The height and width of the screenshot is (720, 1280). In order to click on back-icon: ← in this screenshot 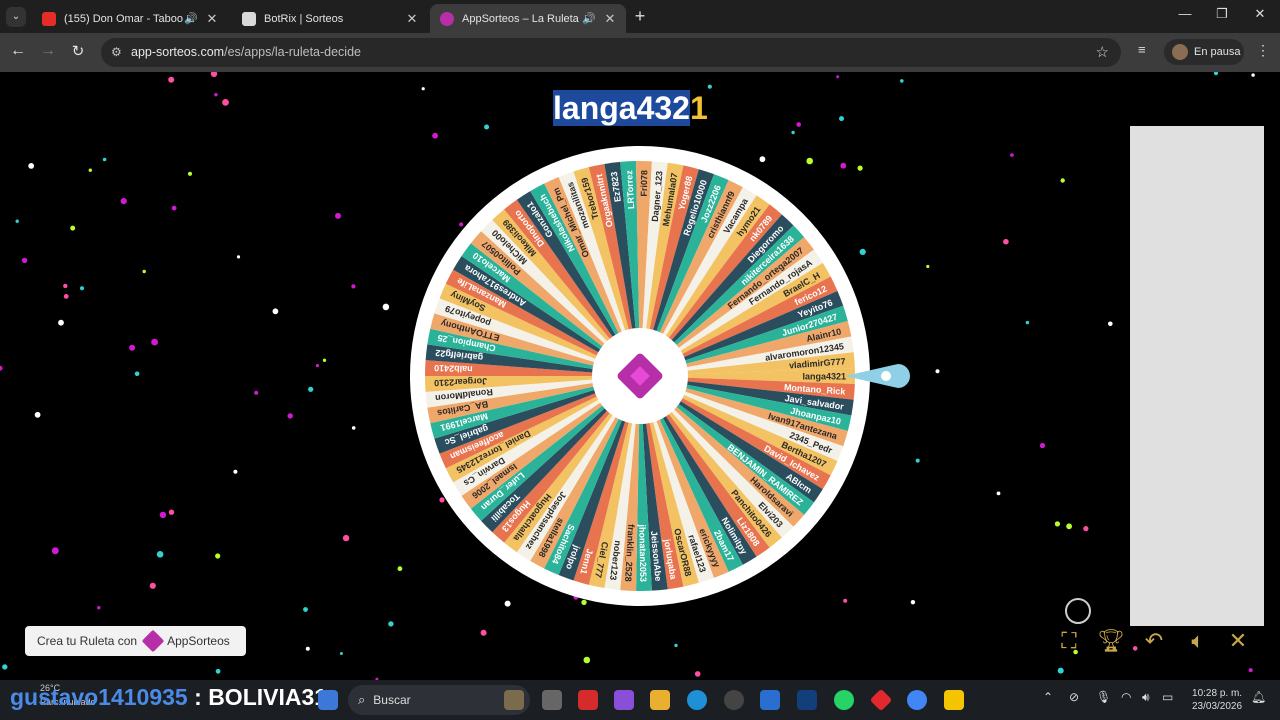, I will do `click(18, 51)`.